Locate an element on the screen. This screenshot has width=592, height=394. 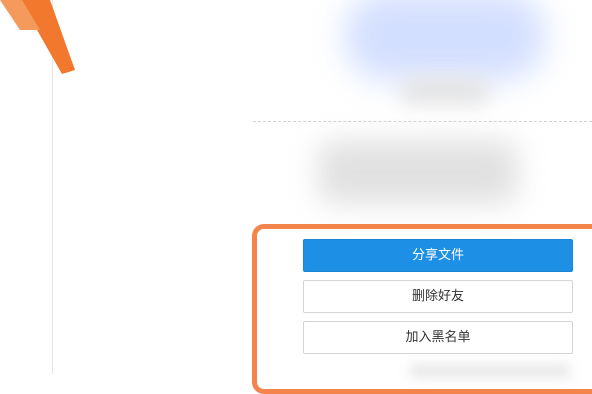
arrow-pointer-icon is located at coordinates (37, 37).